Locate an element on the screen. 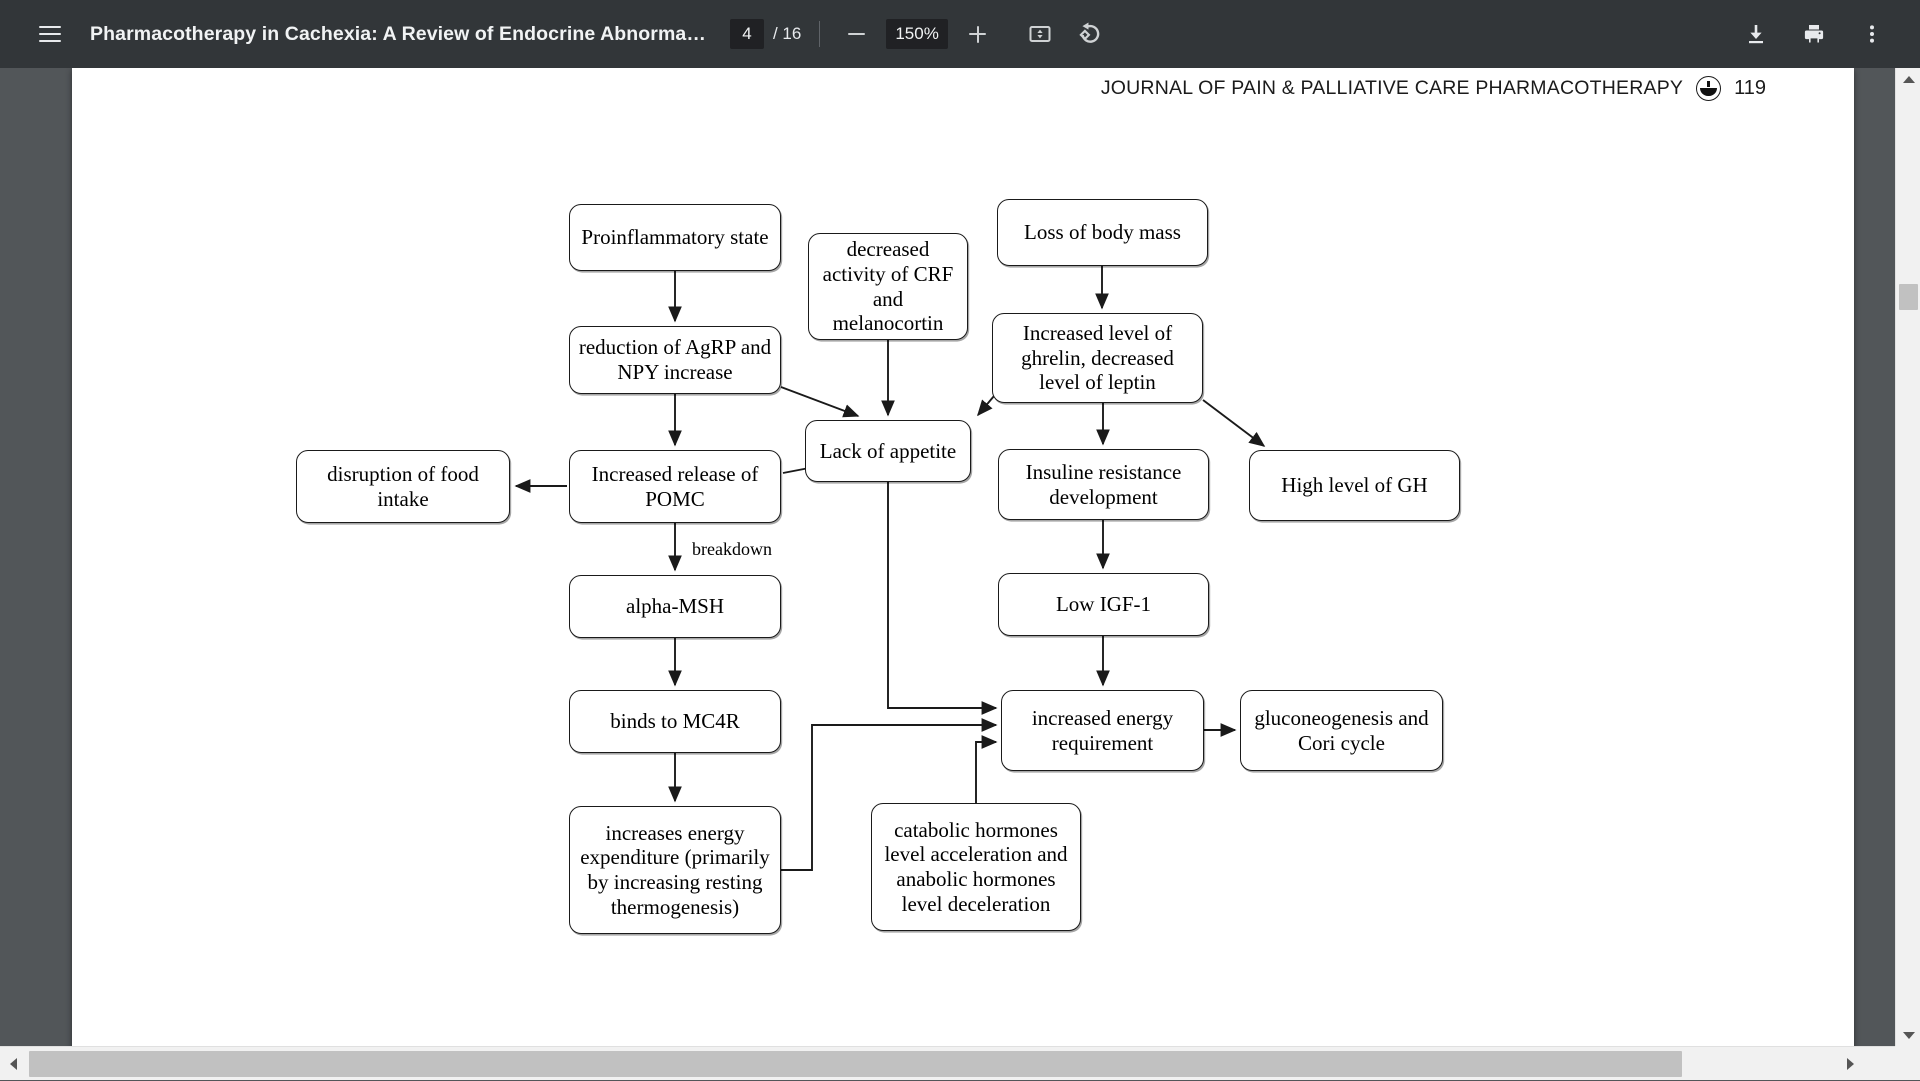 The height and width of the screenshot is (1081, 1920). zoom-level-value: 150% is located at coordinates (916, 34).